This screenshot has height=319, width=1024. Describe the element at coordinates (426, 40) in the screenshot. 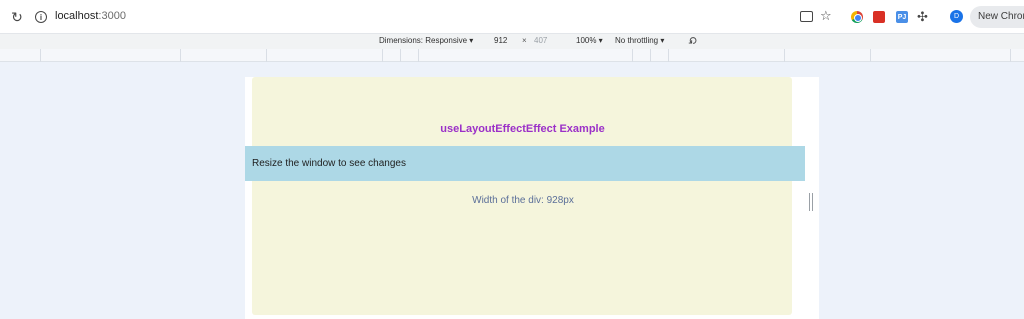

I see `dimensions-dropdown: Dimensions: Responsive ▾` at that location.